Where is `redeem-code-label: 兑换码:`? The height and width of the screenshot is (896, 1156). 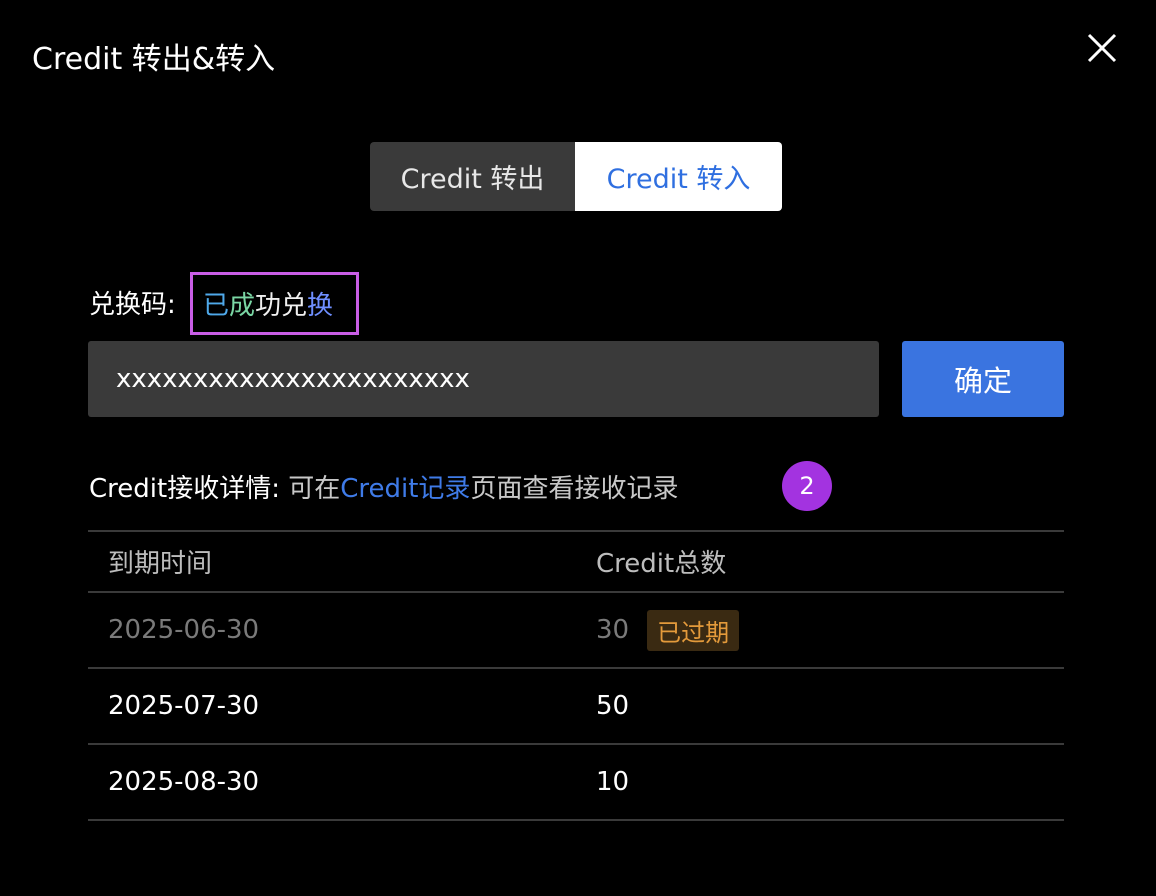 redeem-code-label: 兑换码: is located at coordinates (132, 305).